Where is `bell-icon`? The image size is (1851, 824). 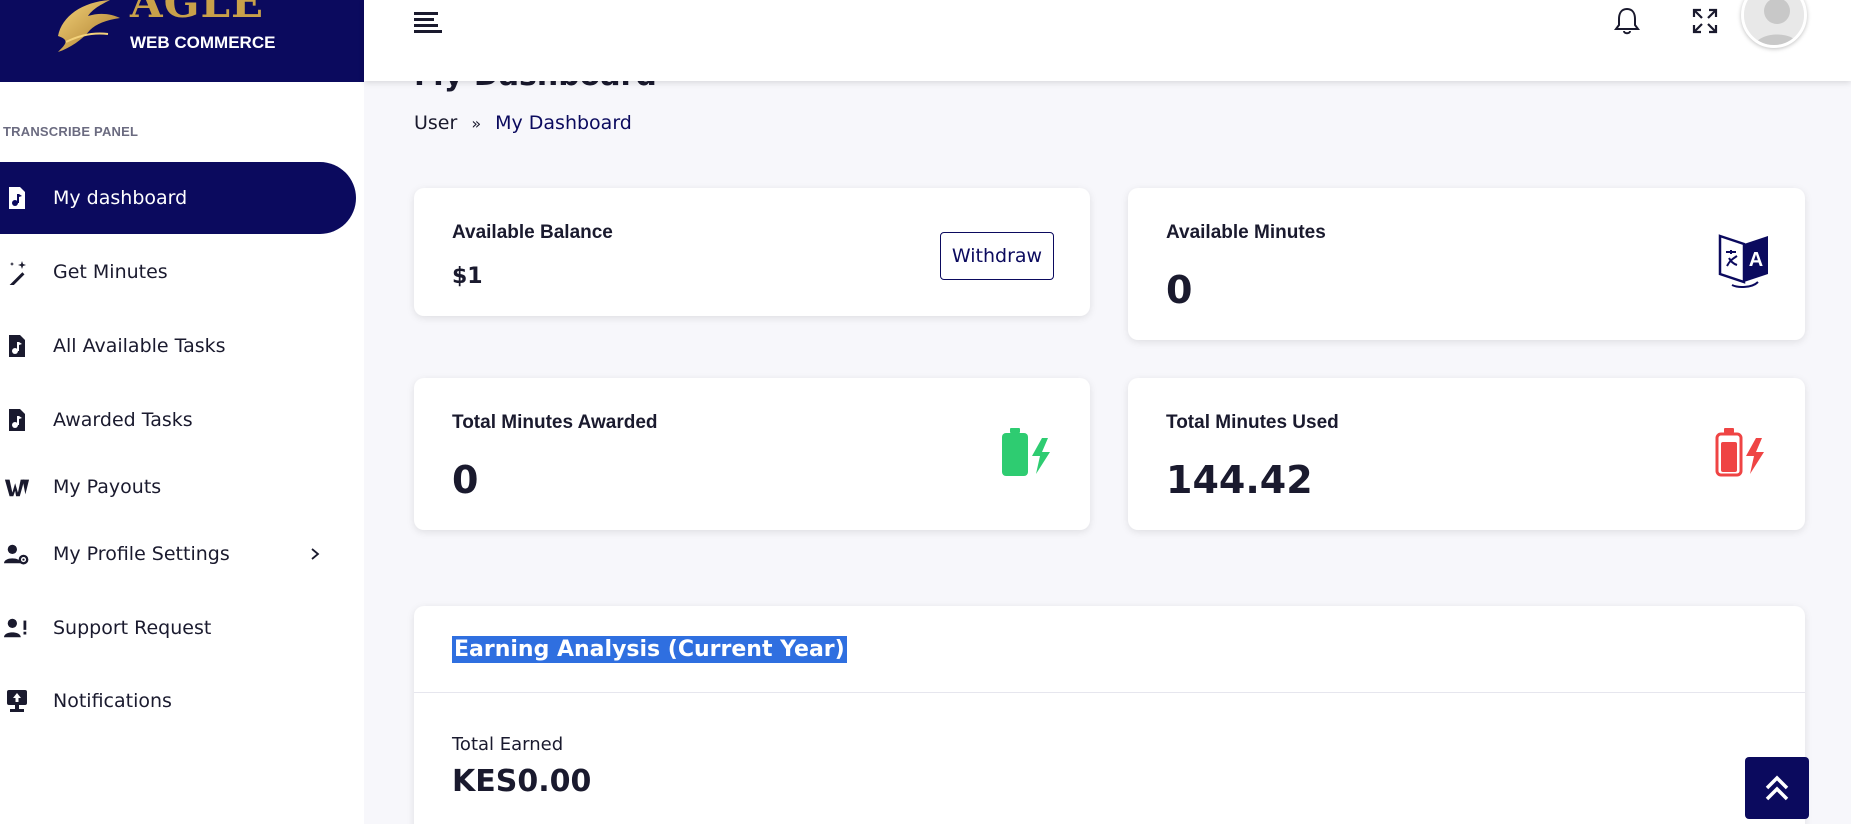
bell-icon is located at coordinates (1627, 21).